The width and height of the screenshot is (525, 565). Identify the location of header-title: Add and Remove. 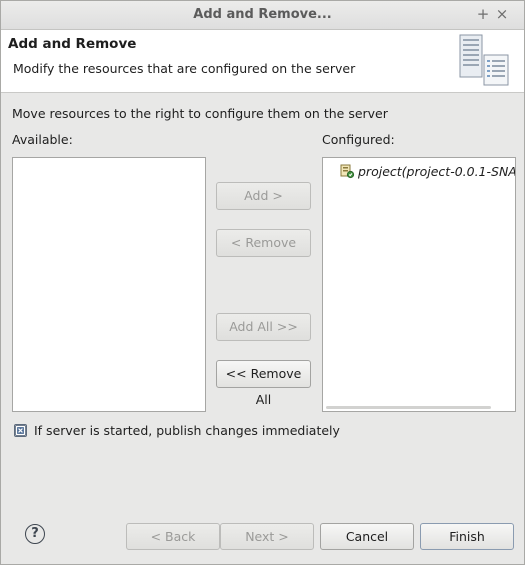
(72, 44).